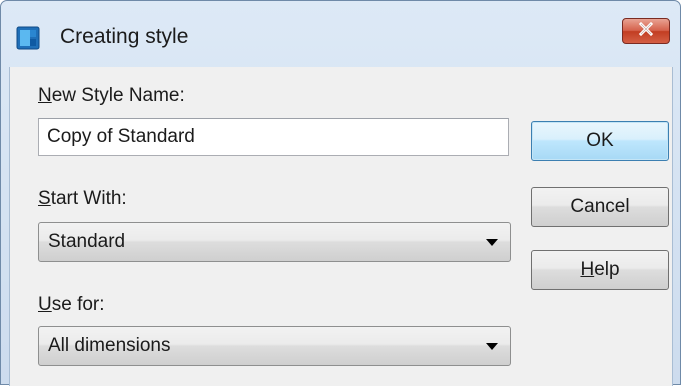 The height and width of the screenshot is (386, 681). I want to click on close-button, so click(646, 31).